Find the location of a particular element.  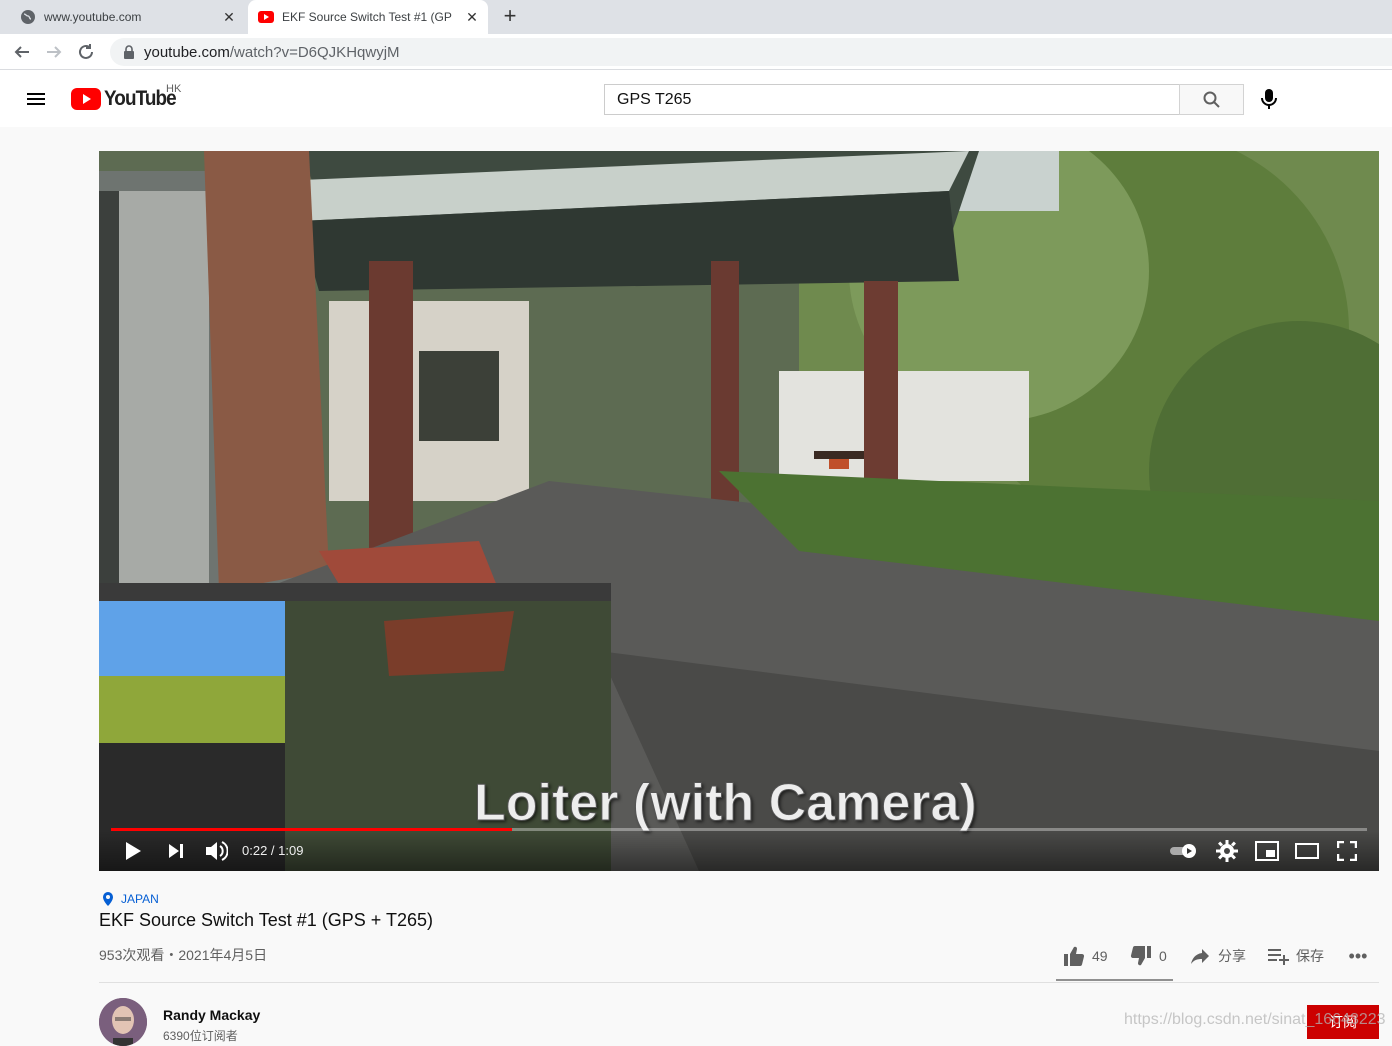

logo-text: YouTube is located at coordinates (140, 98).